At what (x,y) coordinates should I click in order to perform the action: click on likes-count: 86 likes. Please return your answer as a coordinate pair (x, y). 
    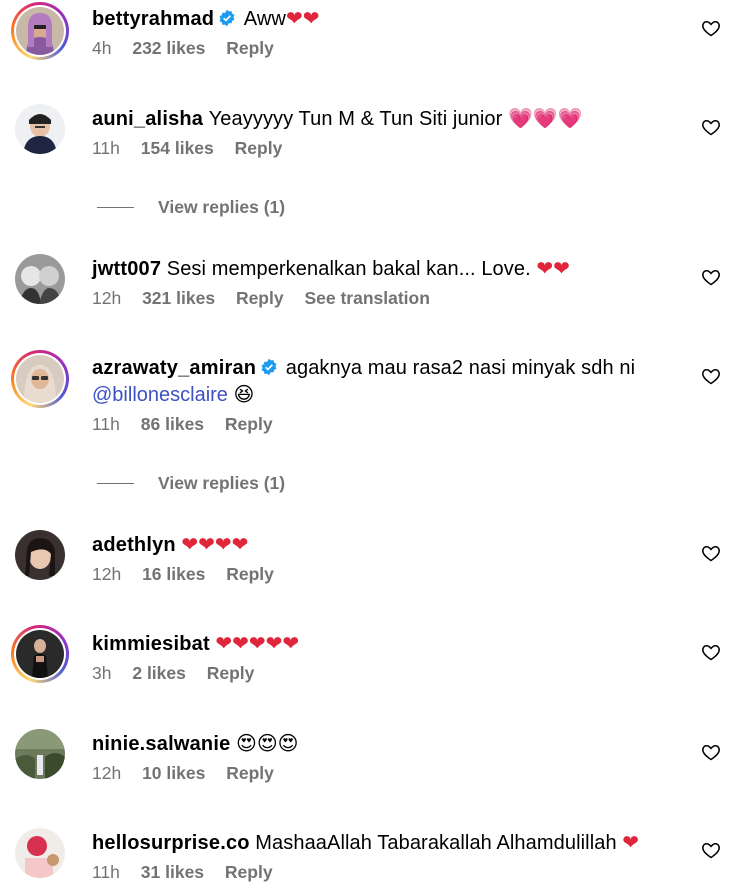
    Looking at the image, I should click on (172, 424).